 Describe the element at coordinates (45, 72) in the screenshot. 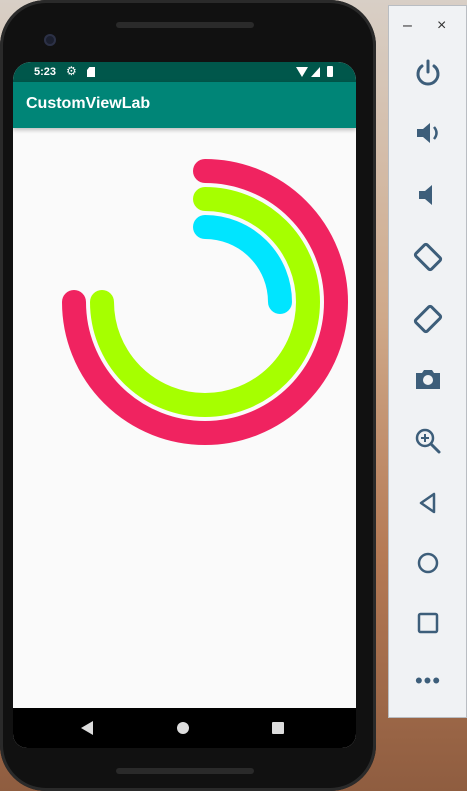

I see `status-time: 5:23` at that location.